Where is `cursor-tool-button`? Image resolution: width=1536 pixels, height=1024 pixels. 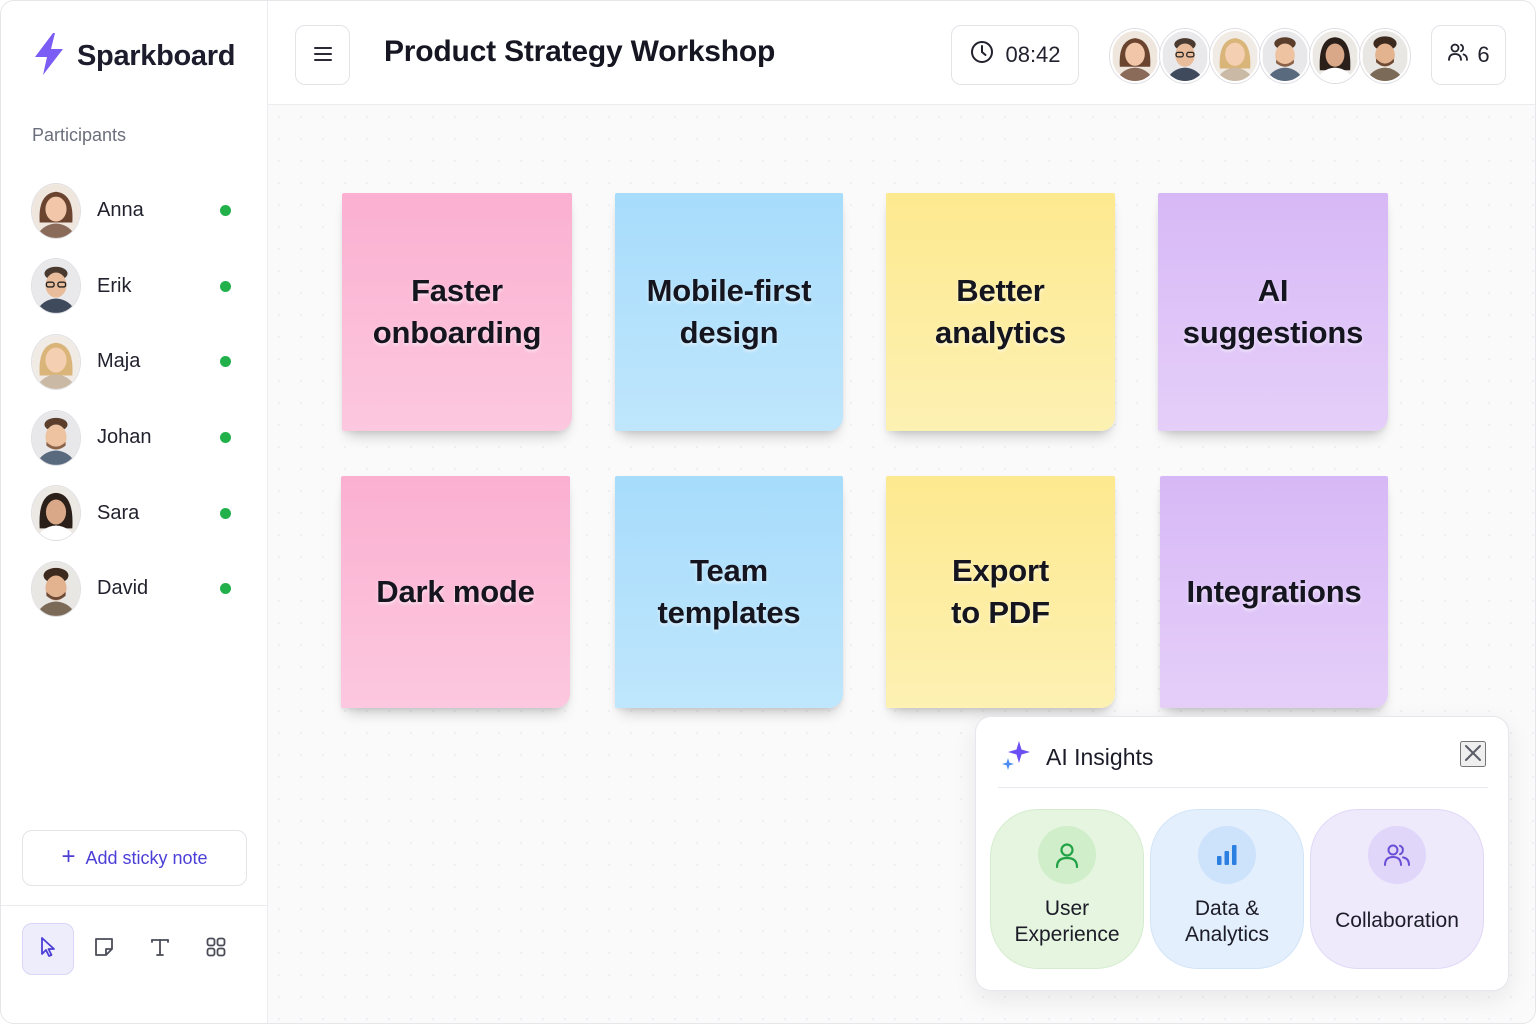 cursor-tool-button is located at coordinates (48, 949).